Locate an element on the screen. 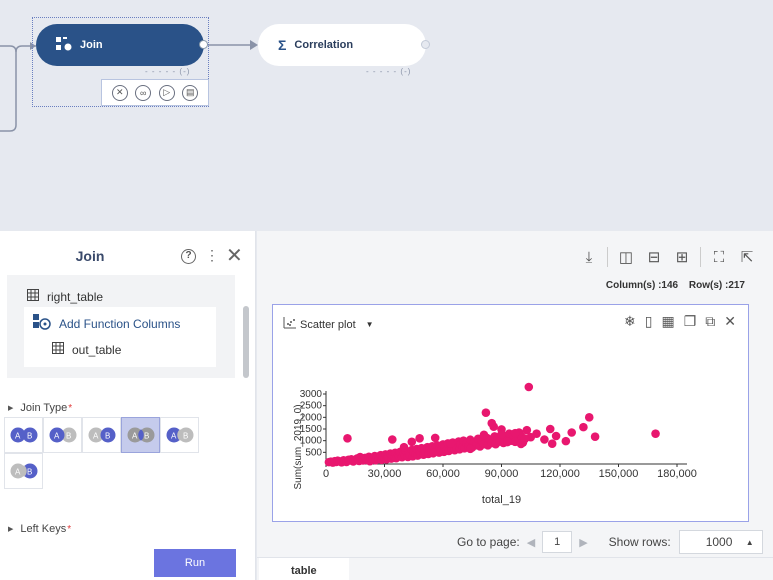 The image size is (773, 580). join-type-inner: AB is located at coordinates (140, 435).